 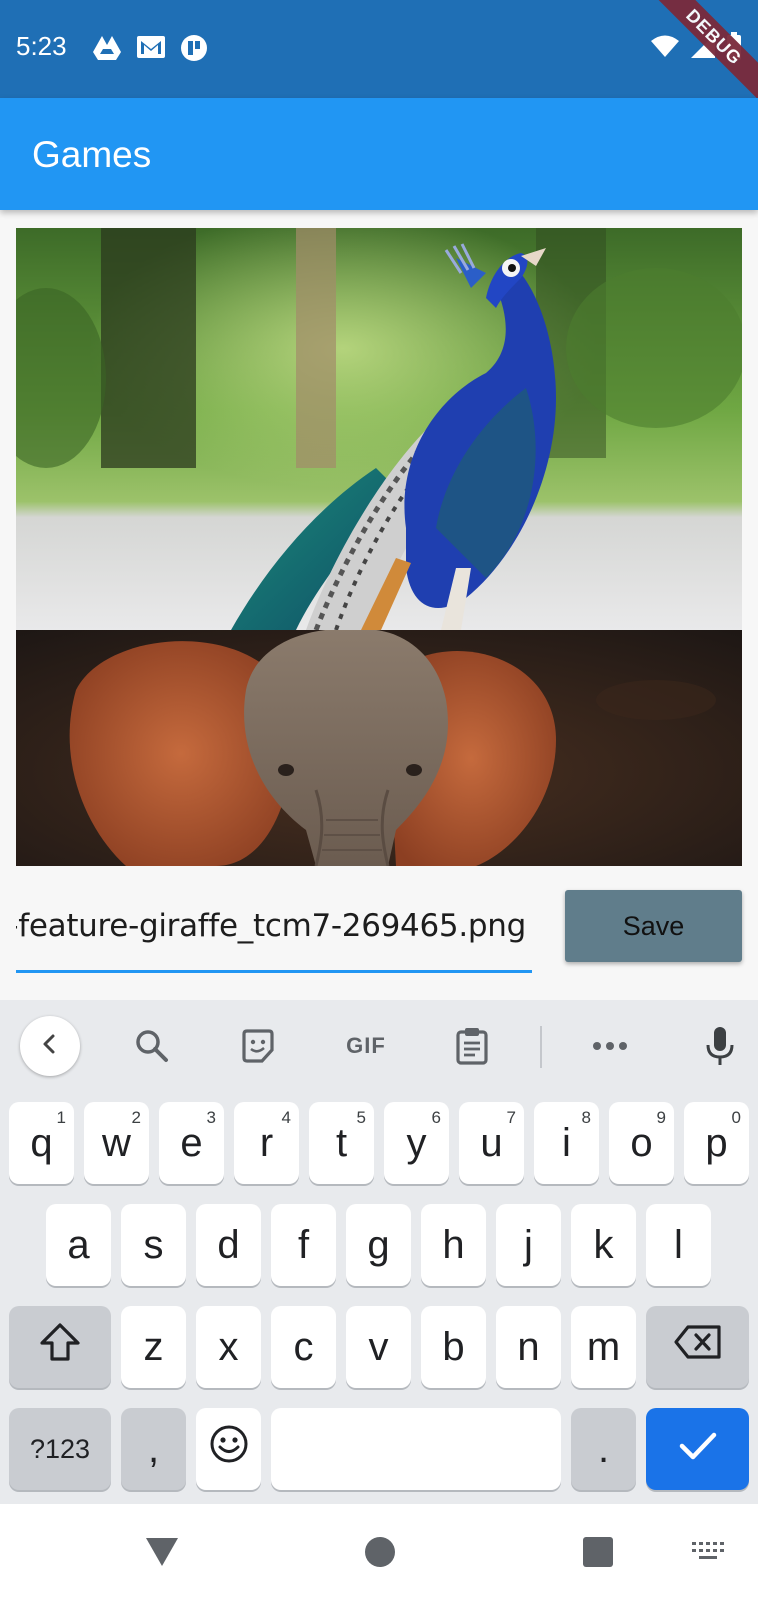 I want to click on key-hint: 3, so click(x=211, y=1117).